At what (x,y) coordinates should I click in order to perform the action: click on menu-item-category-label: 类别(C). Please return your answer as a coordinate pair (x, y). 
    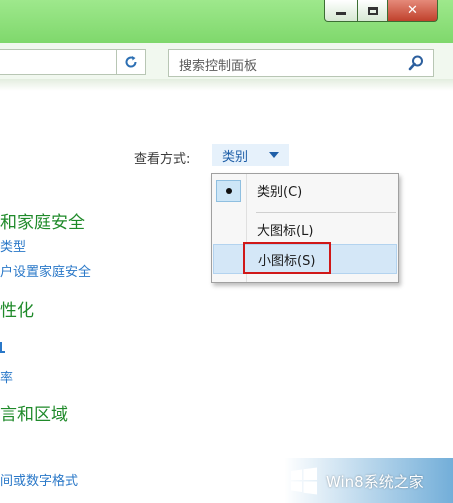
    Looking at the image, I should click on (280, 192).